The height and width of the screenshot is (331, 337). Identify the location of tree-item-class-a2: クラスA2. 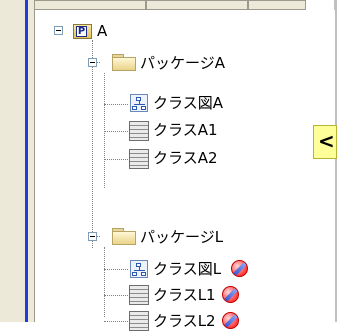
(185, 158).